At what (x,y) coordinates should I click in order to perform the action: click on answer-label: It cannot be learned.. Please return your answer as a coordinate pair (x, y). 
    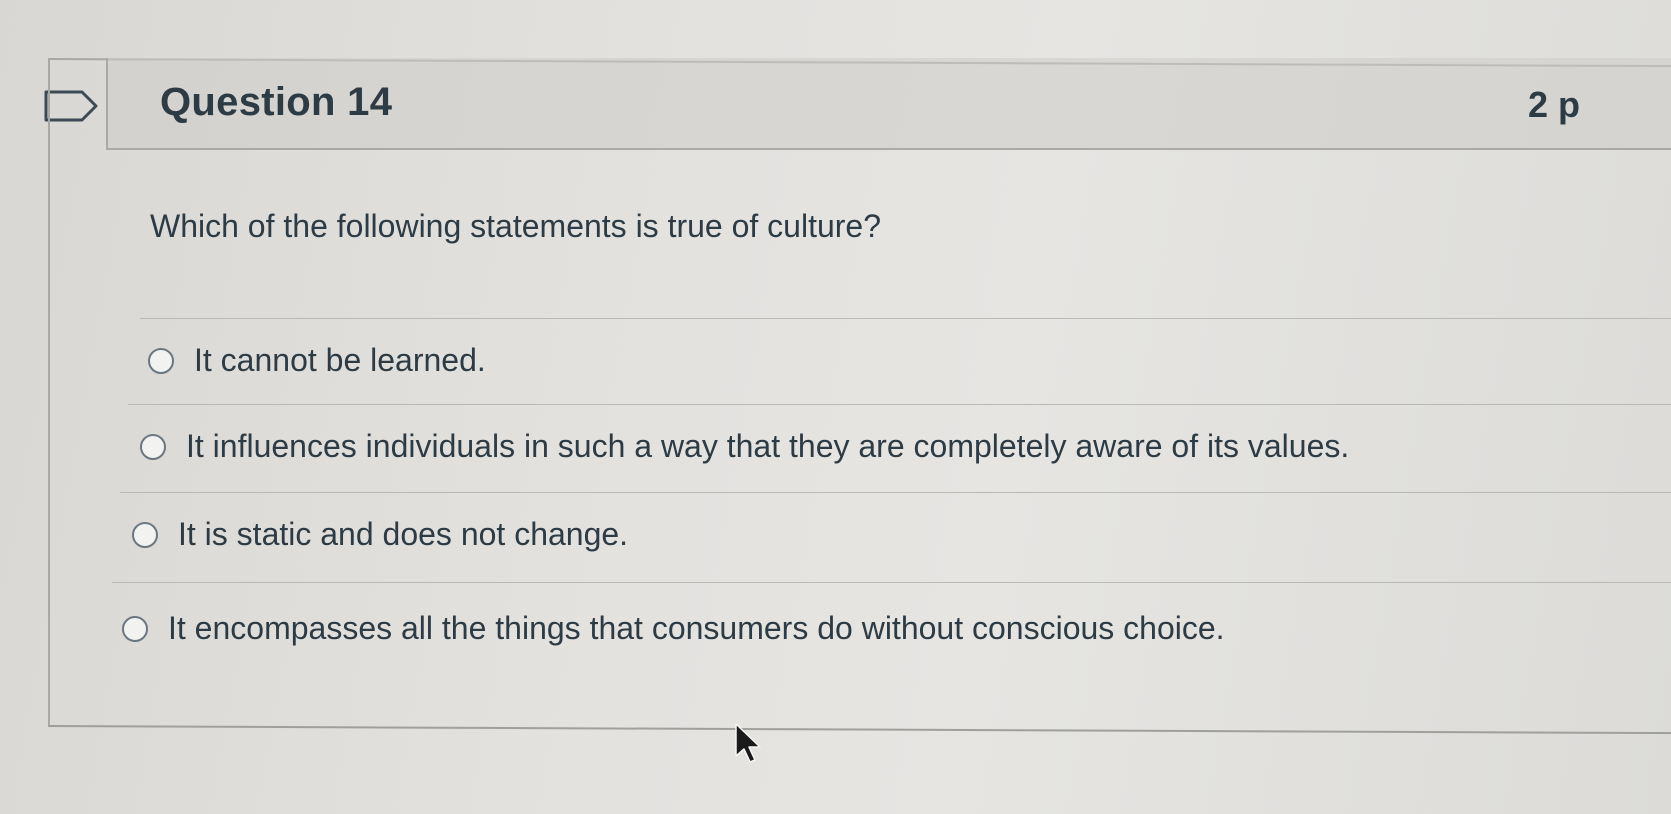
    Looking at the image, I should click on (340, 360).